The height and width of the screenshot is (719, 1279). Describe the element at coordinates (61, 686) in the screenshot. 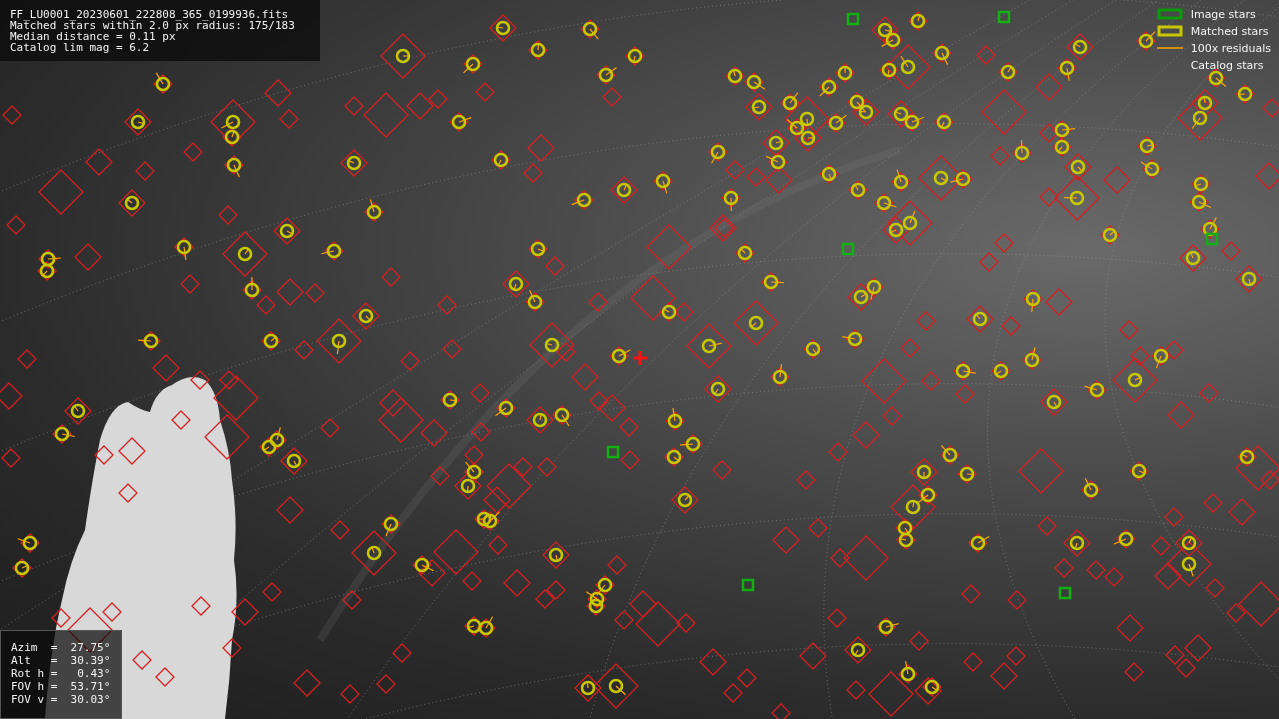

I see `pointing-text: FOV h = 53.71°` at that location.